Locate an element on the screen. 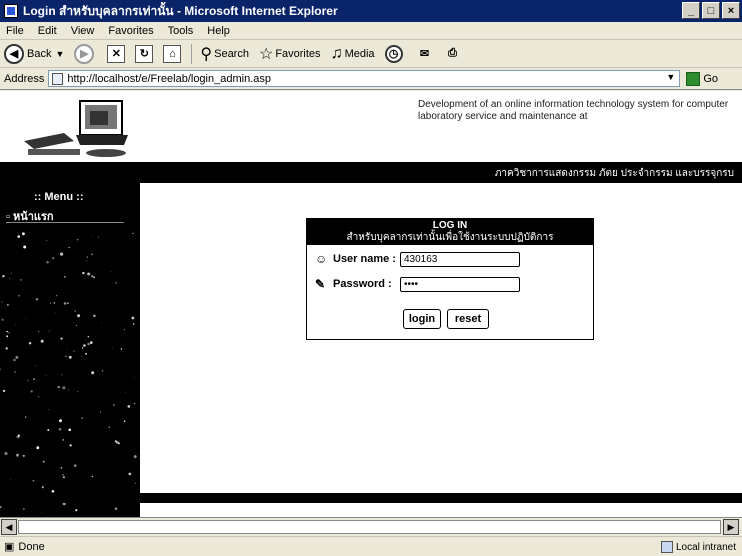 This screenshot has width=742, height=556. status-bar: ▣ Done Local intranet is located at coordinates (371, 546).